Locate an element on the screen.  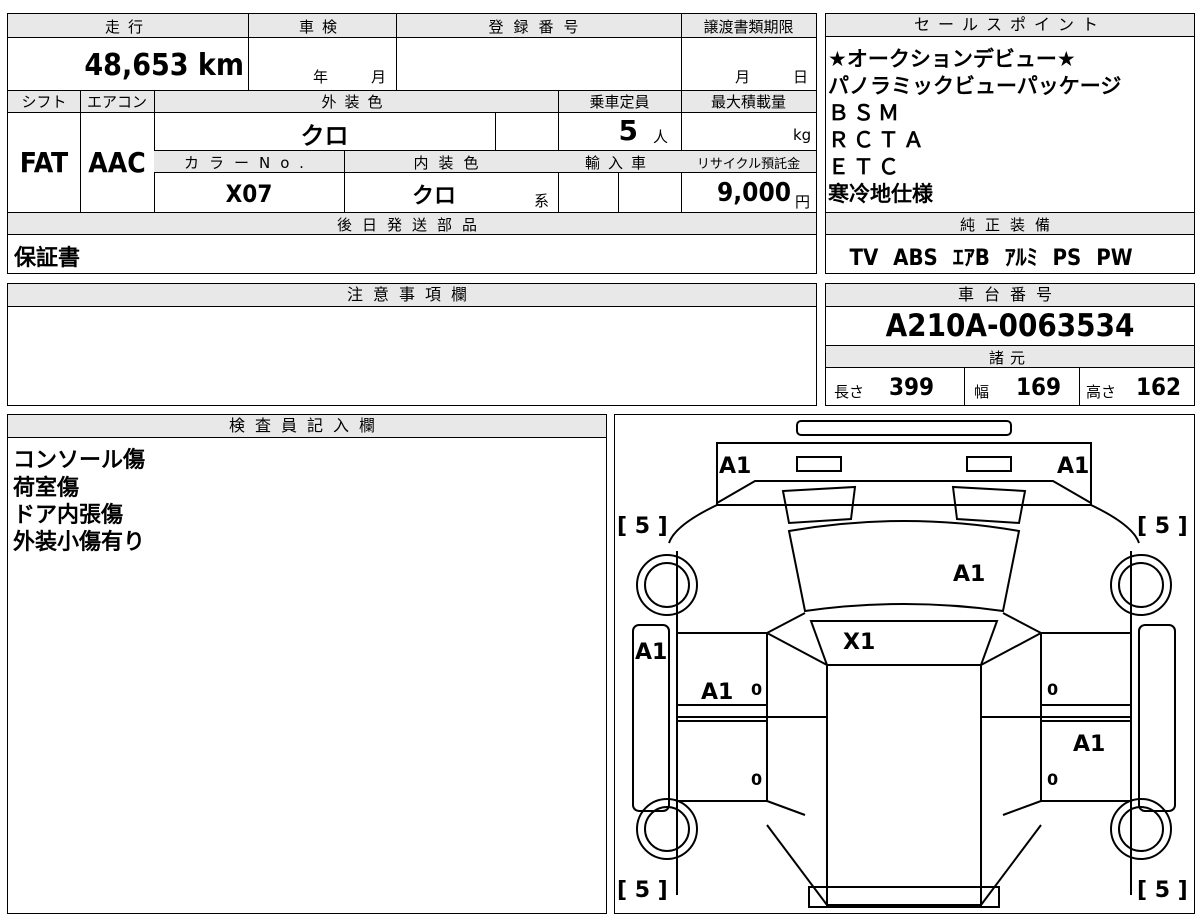
header-shift: シフト is located at coordinates (44, 102).